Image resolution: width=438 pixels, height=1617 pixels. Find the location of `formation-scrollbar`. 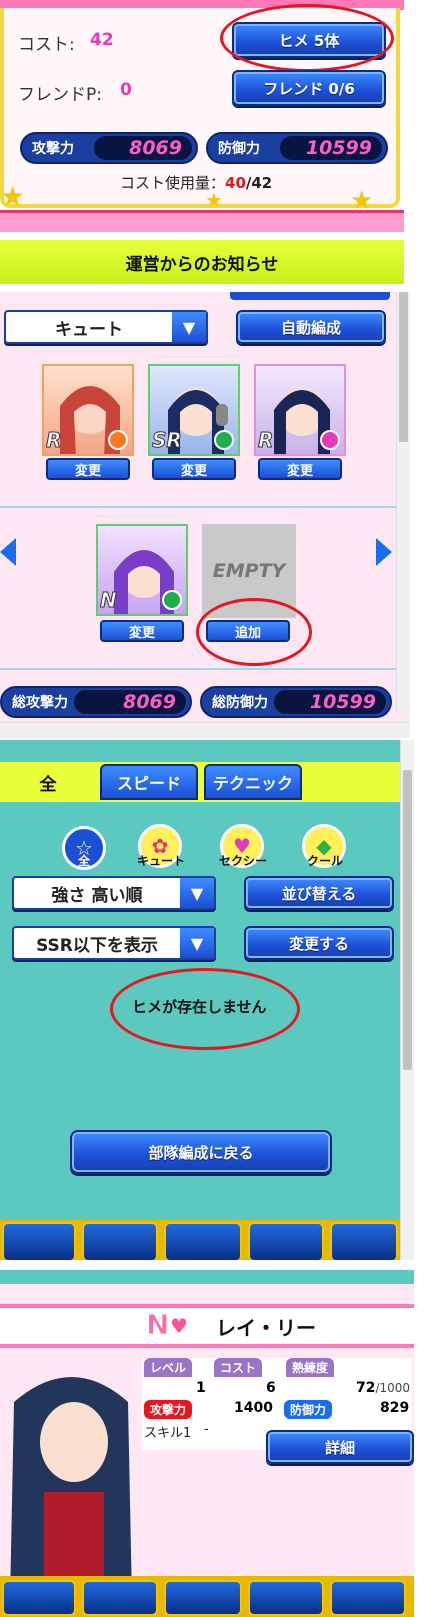

formation-scrollbar is located at coordinates (403, 502).